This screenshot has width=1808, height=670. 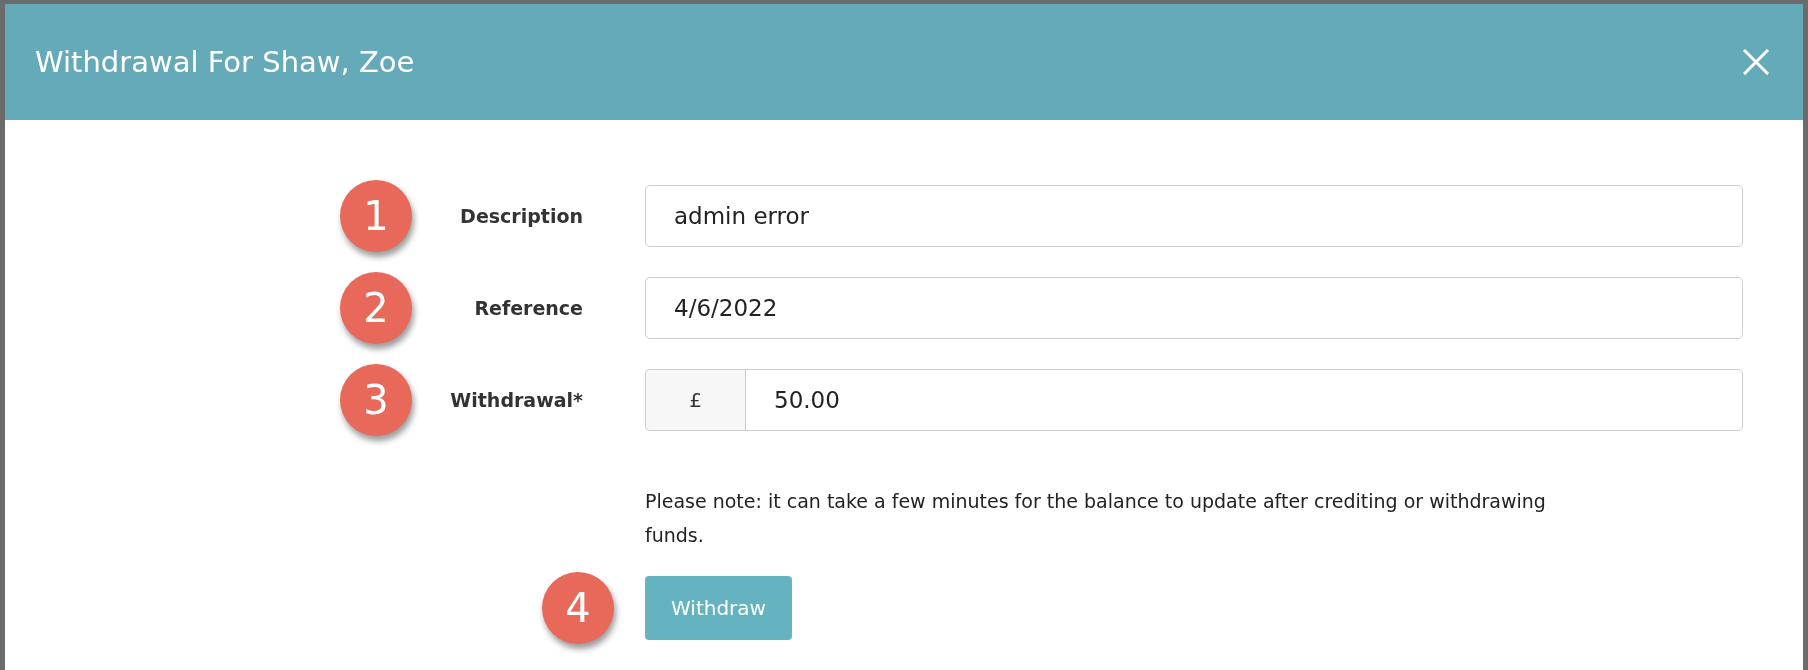 I want to click on step-number-badge: 2, so click(x=376, y=308).